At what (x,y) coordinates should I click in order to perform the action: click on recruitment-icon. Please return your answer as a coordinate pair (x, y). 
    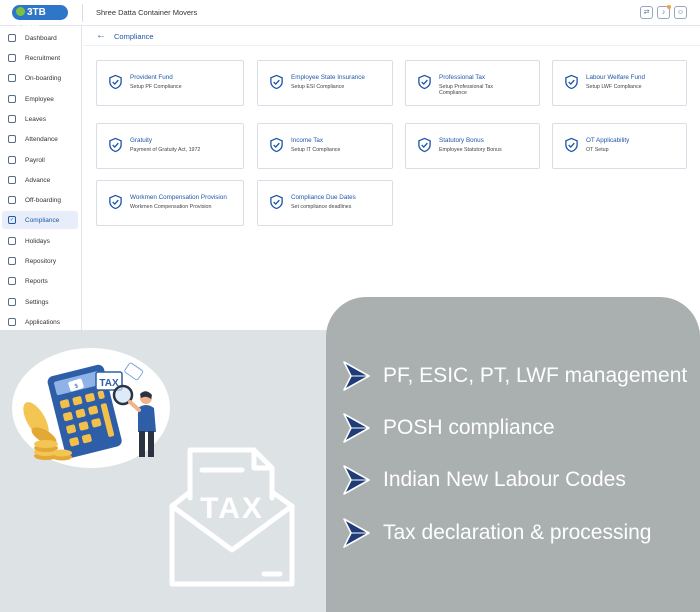
    Looking at the image, I should click on (12, 58).